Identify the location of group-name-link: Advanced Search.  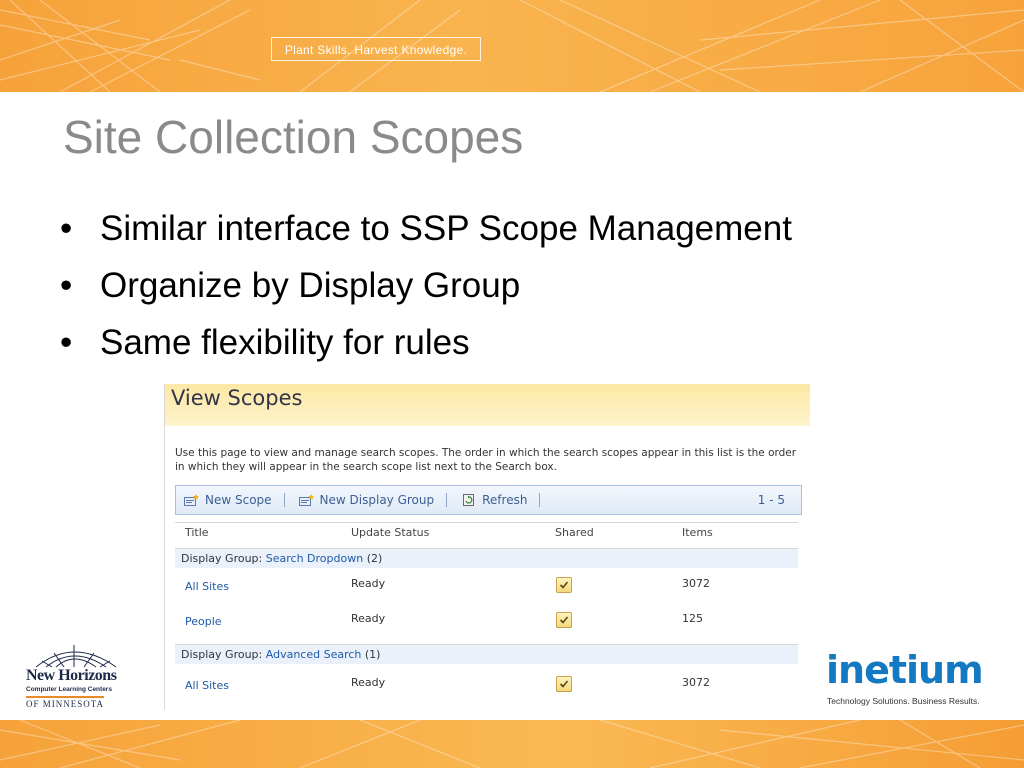
(314, 654).